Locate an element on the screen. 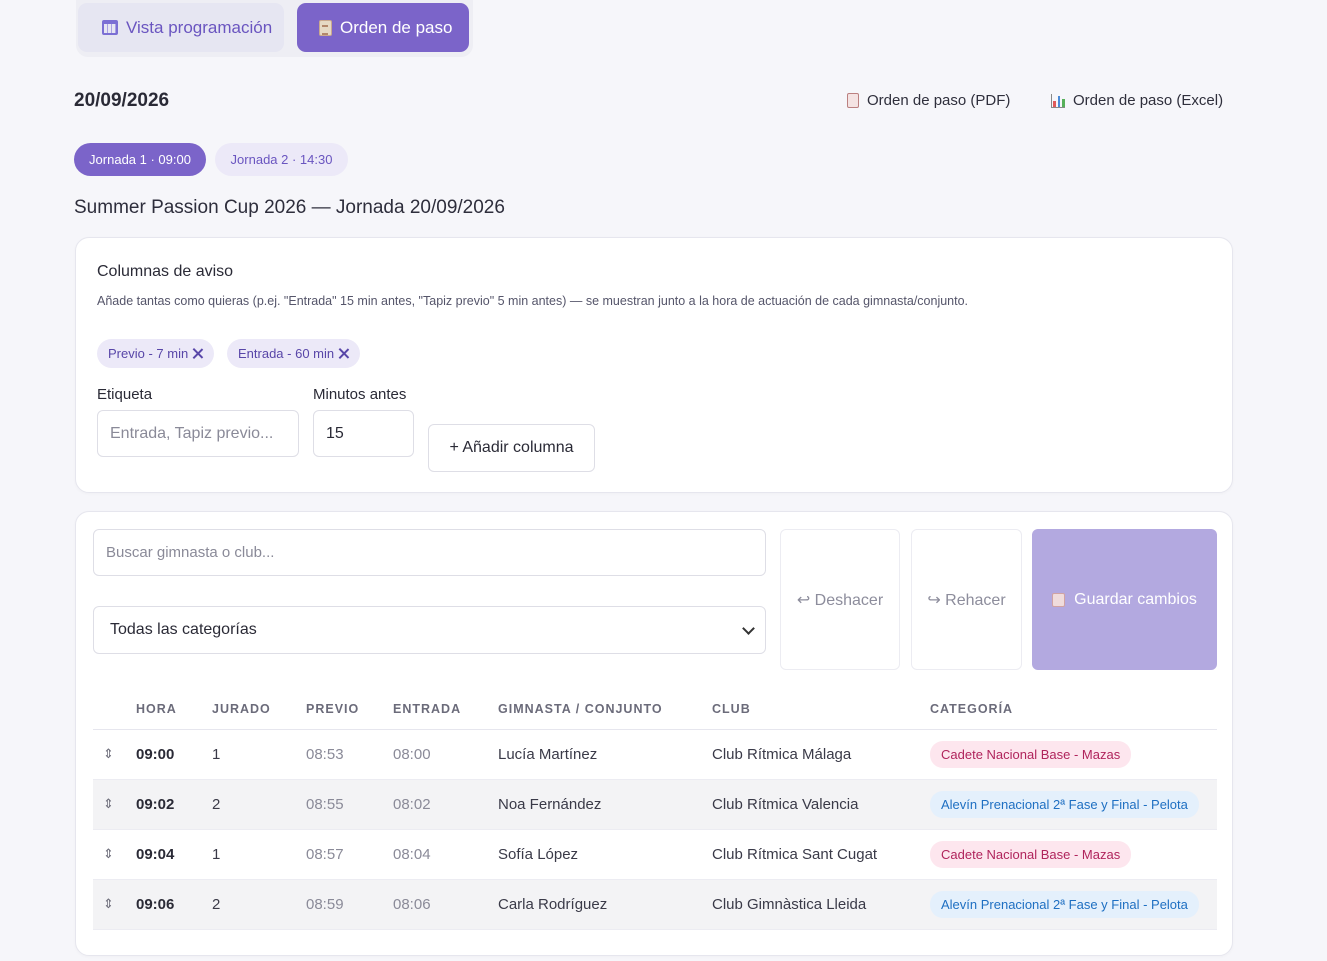 The width and height of the screenshot is (1327, 961). tab-running-order: Orden de paso is located at coordinates (383, 27).